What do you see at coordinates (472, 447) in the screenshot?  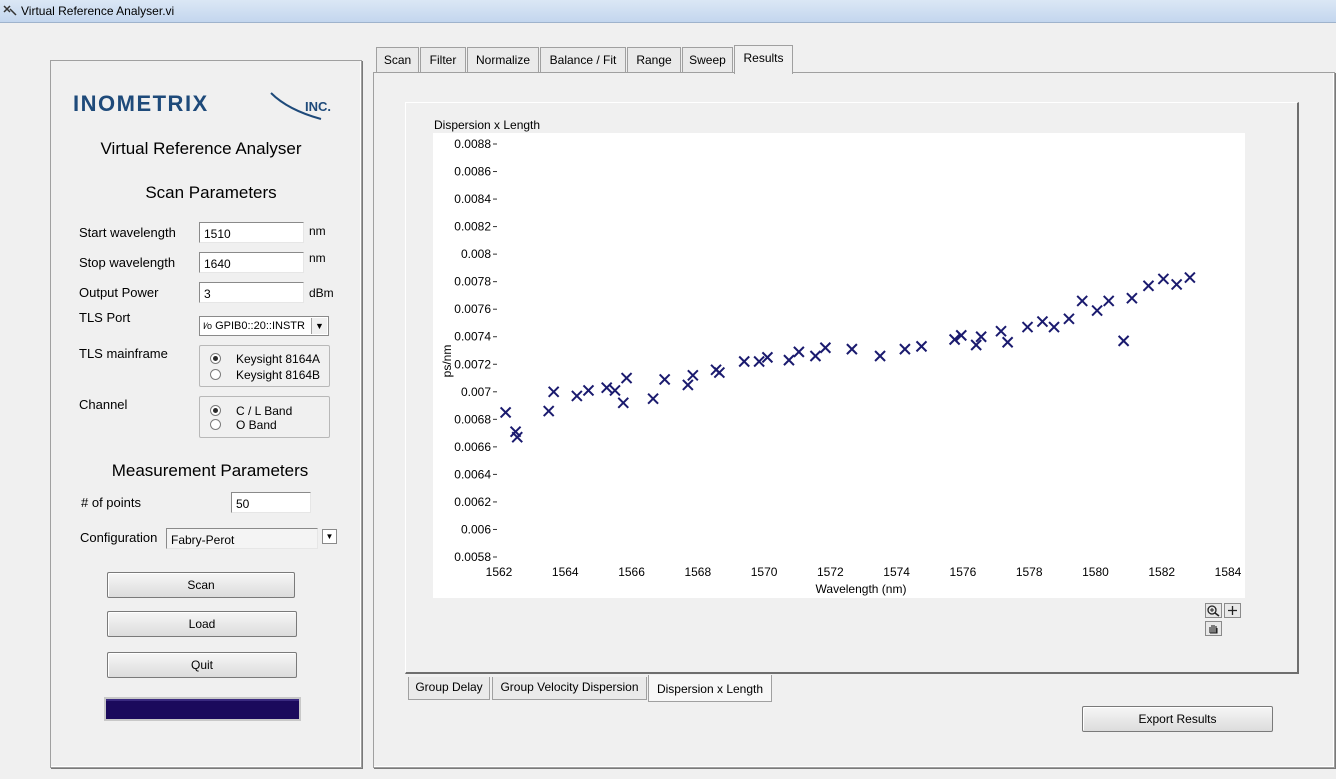 I see `y-tick-label: 0.0066` at bounding box center [472, 447].